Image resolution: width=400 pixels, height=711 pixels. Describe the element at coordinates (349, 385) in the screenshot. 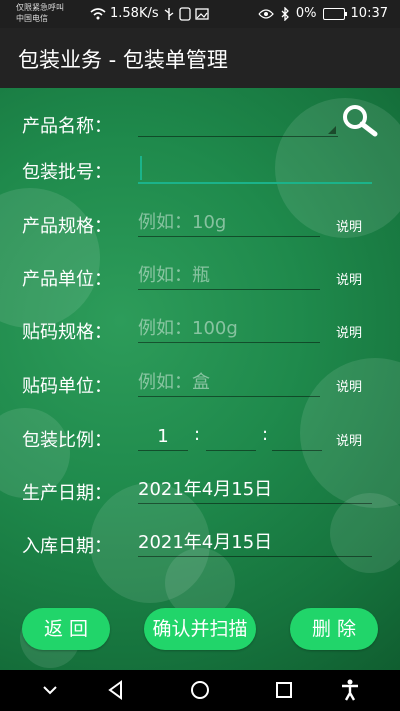

I see `code-unit-note-link: 说明` at that location.